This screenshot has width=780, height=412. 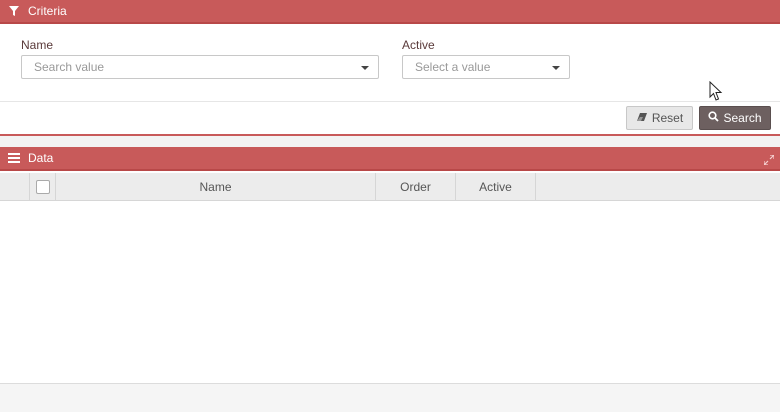 I want to click on data-title: Data, so click(x=41, y=158).